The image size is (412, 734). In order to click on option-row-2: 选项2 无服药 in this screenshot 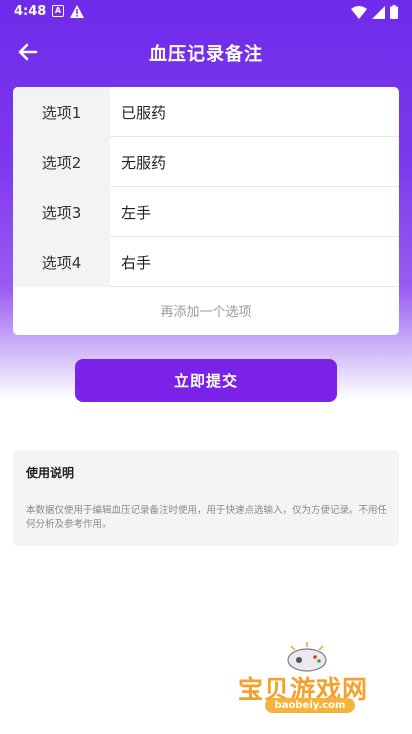, I will do `click(206, 162)`.